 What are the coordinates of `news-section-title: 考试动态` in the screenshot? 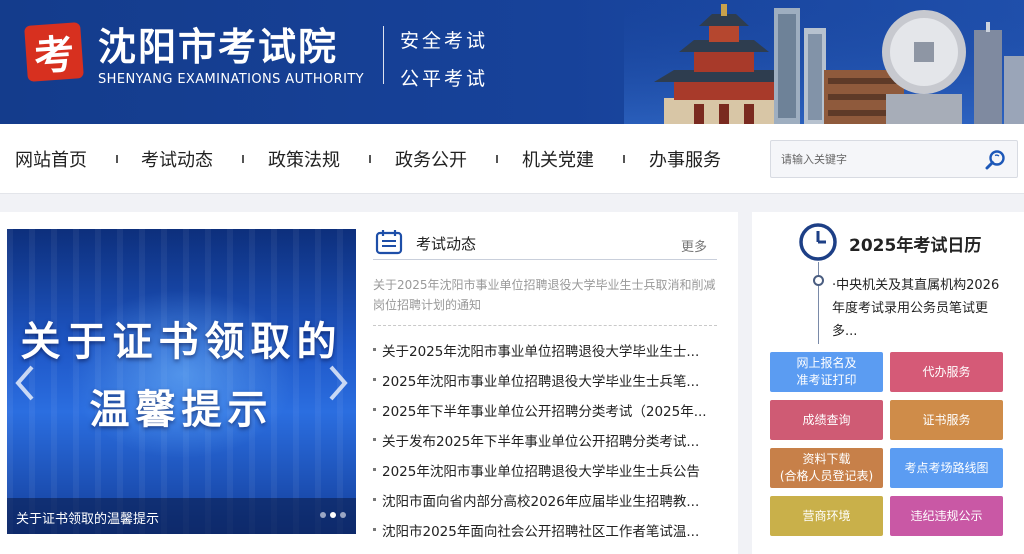 It's located at (446, 244).